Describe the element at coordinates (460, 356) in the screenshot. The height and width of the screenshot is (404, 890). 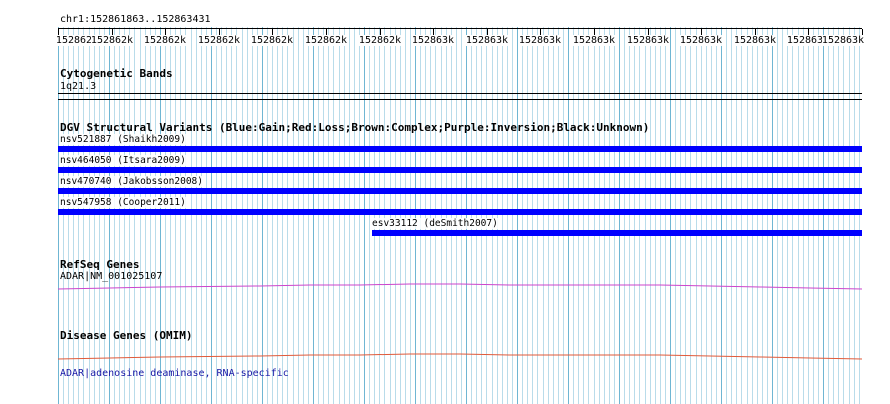
I see `omim-gene-model` at that location.